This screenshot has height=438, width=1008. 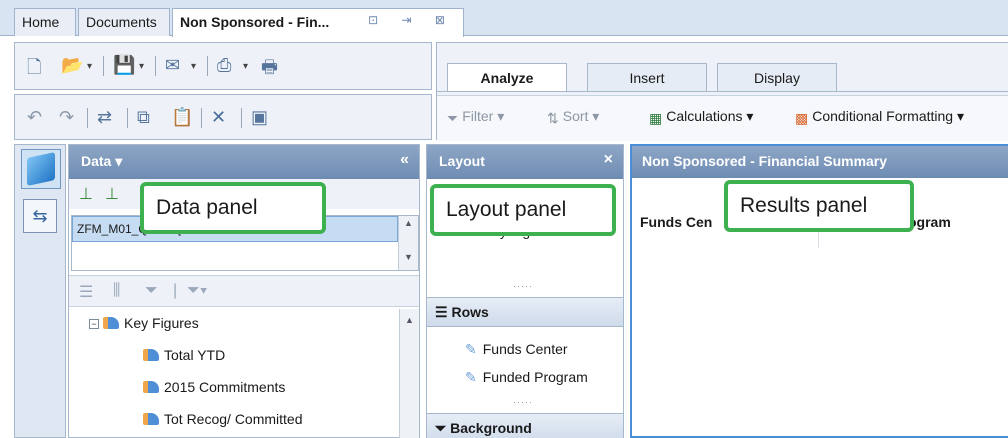 What do you see at coordinates (408, 243) in the screenshot?
I see `data-source-scrollbar: ▲ ▼` at bounding box center [408, 243].